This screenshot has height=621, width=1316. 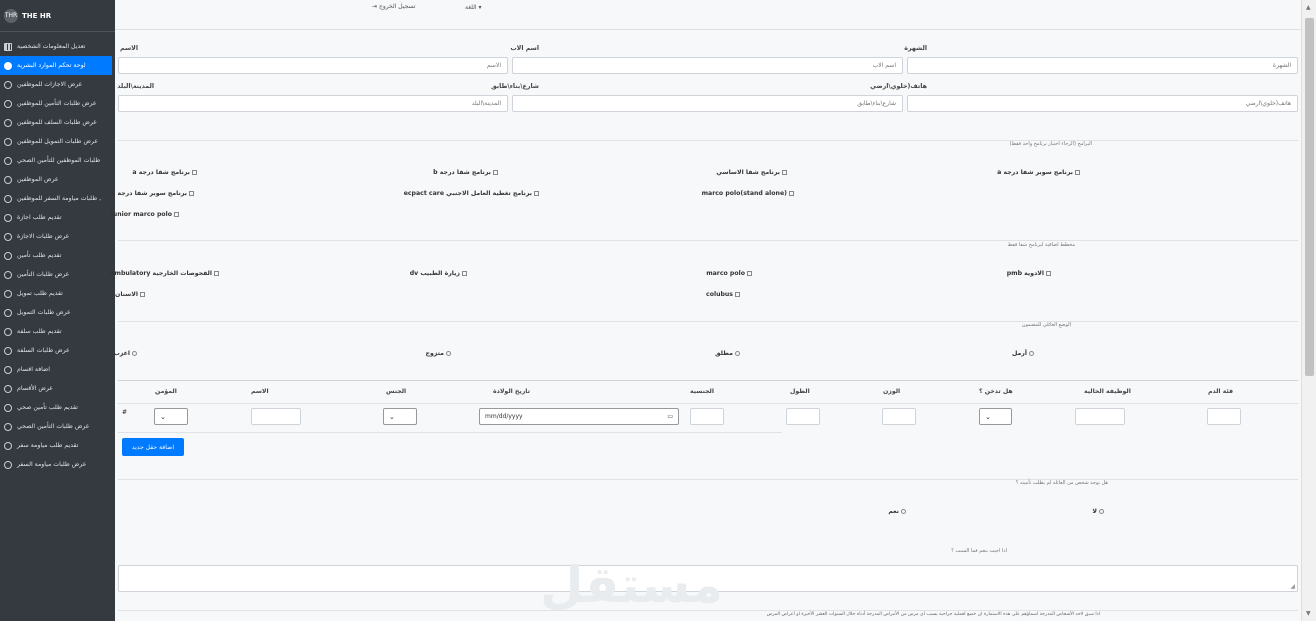 What do you see at coordinates (1050, 144) in the screenshot?
I see `programs-title: البرامج (الرجاء اختيار برنامج واحد فقط)` at bounding box center [1050, 144].